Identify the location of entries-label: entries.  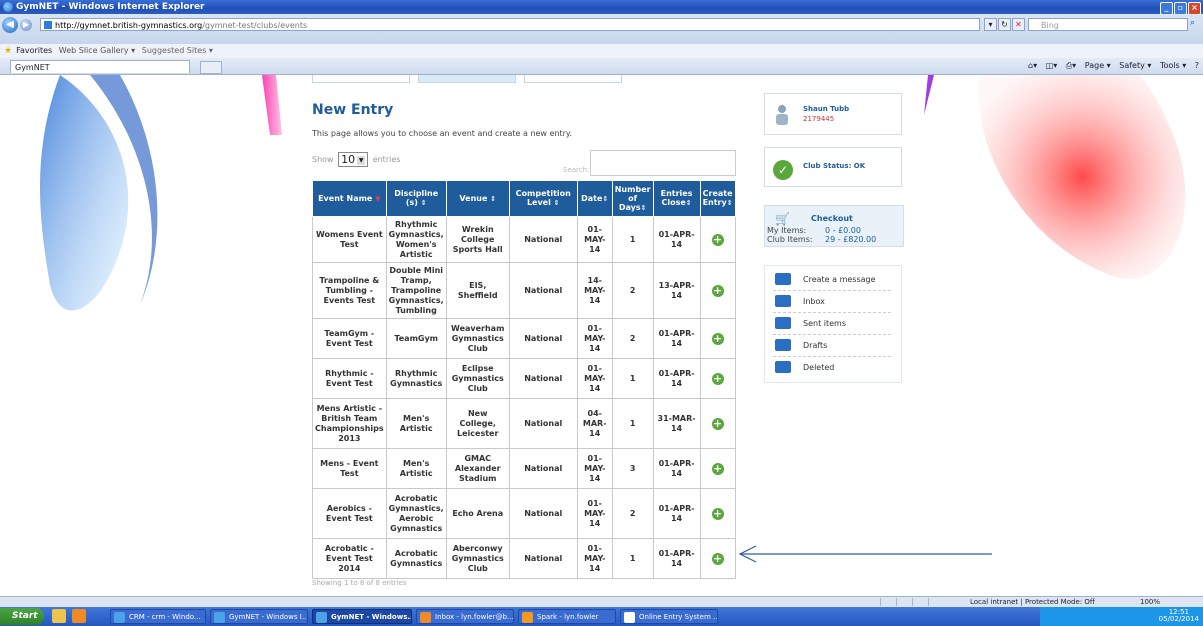
(386, 159).